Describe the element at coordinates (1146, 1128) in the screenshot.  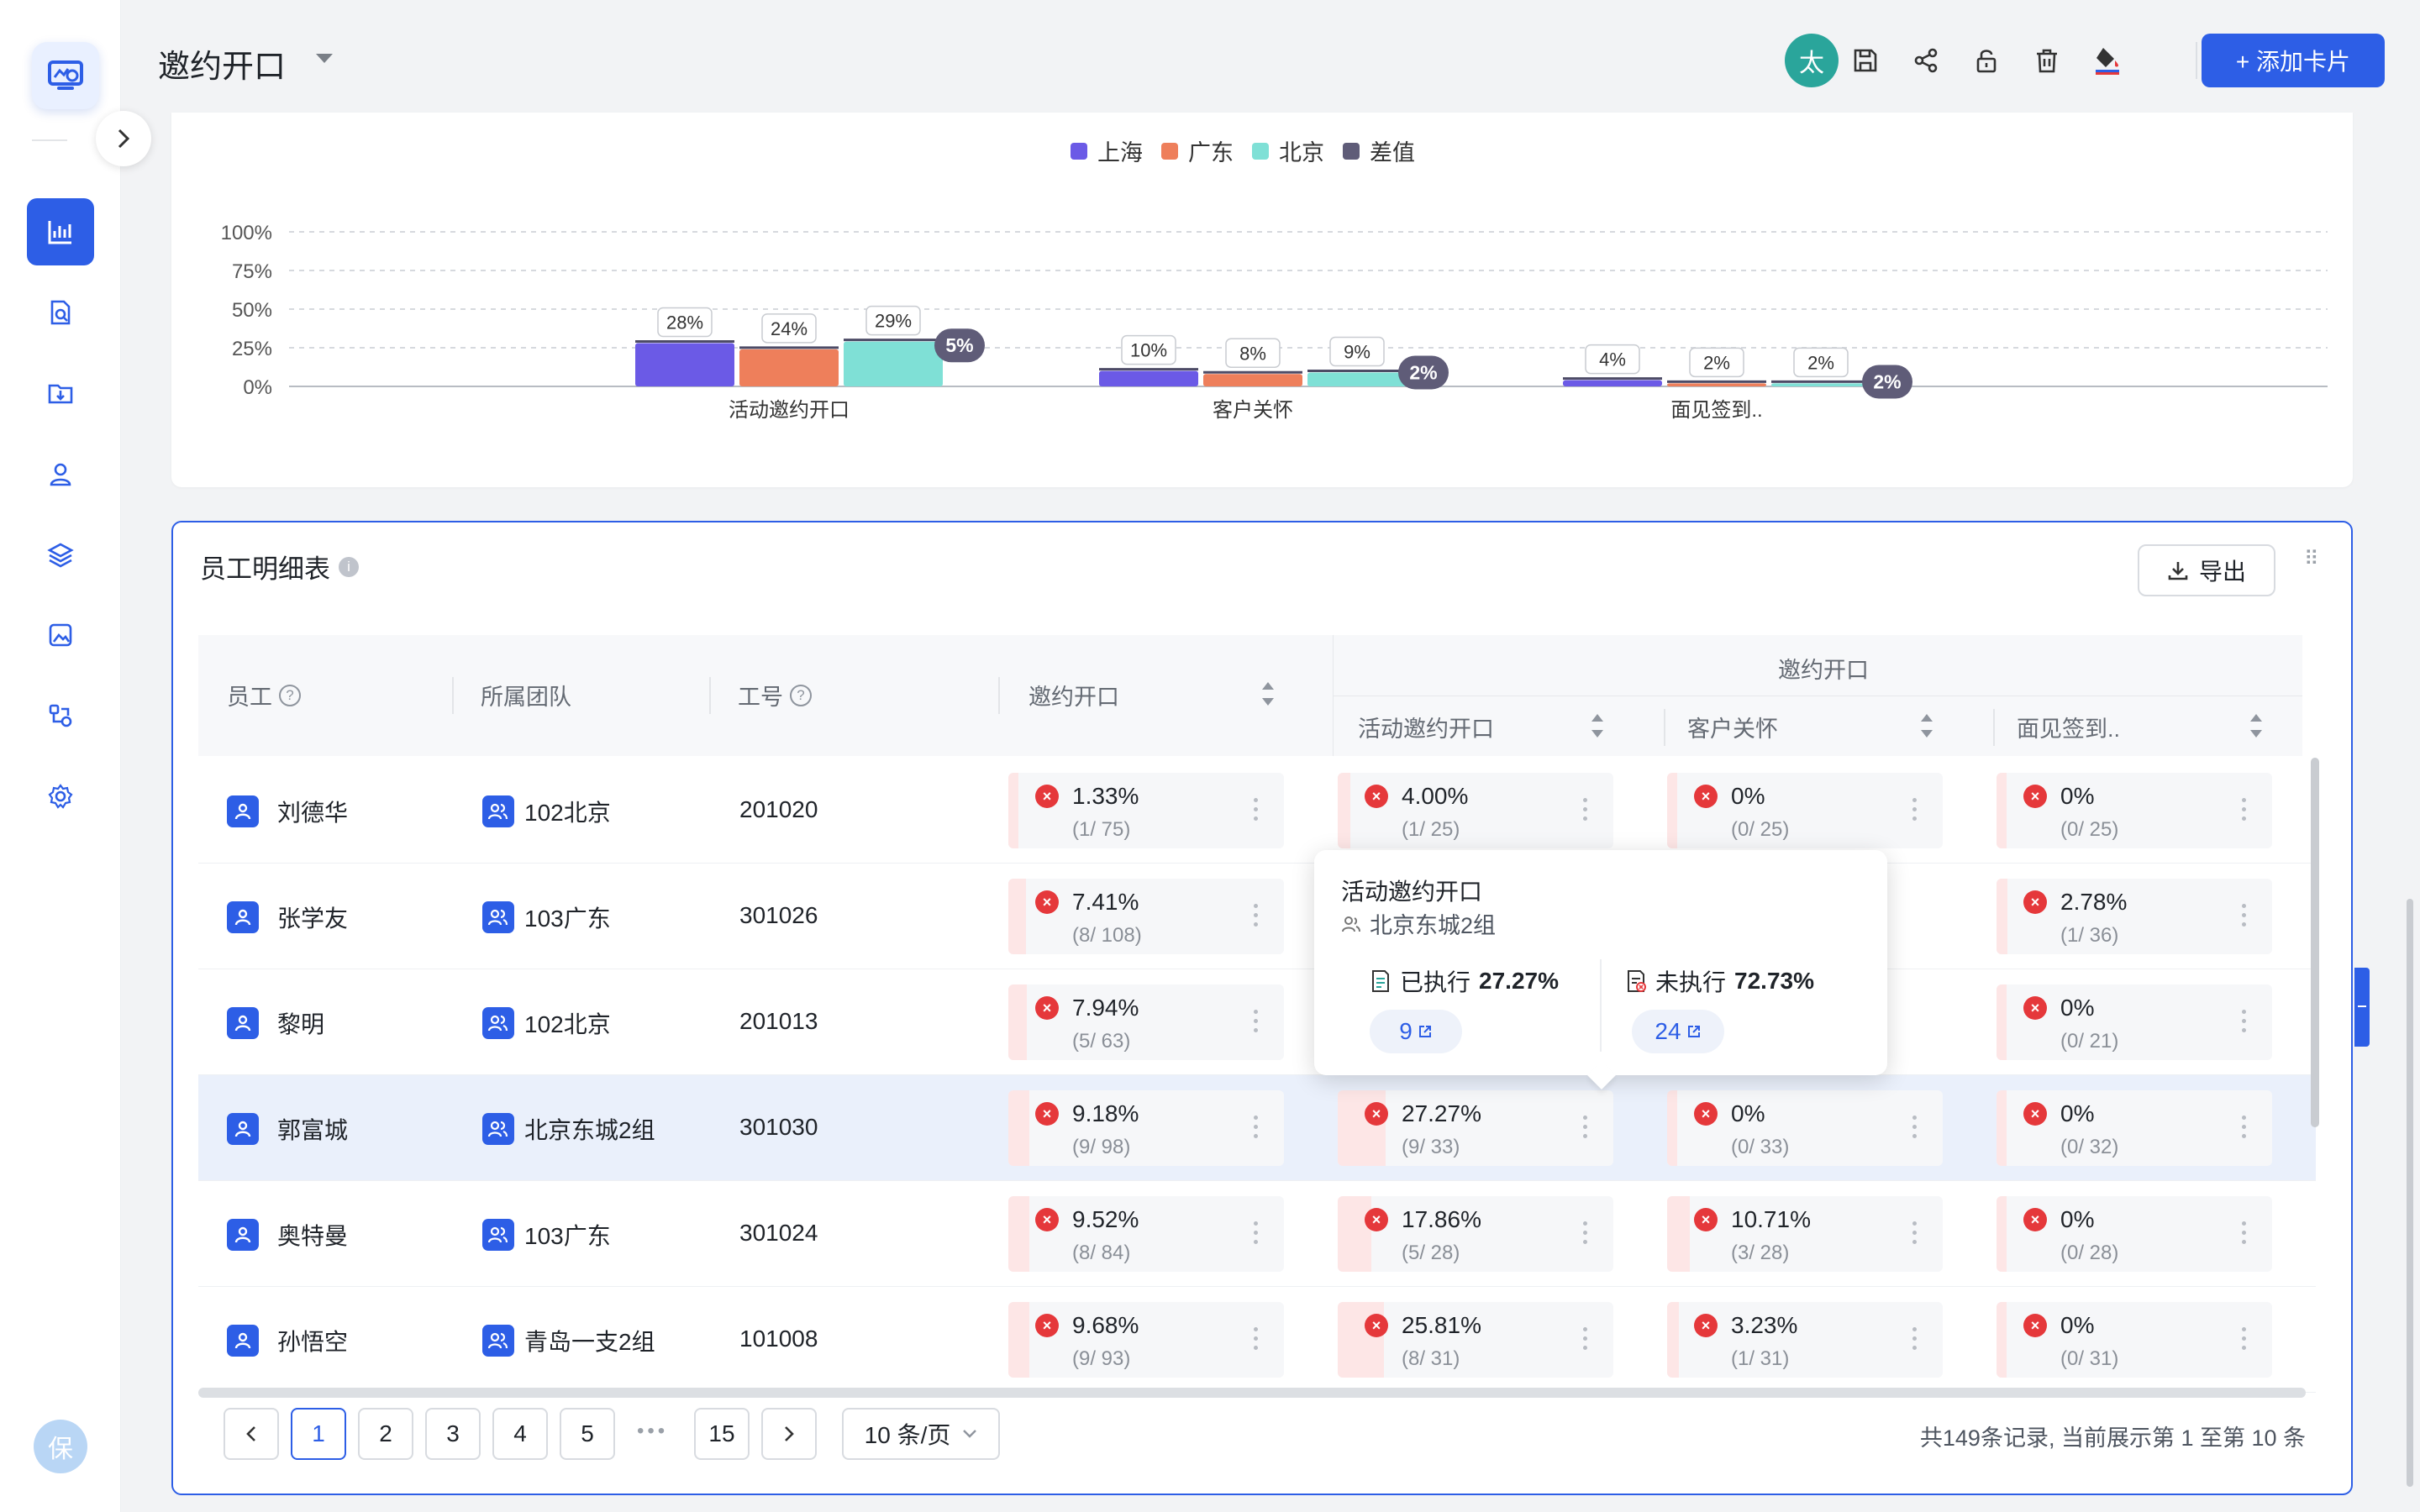
I see `metric-cell: × 9.18% (9/ 98)` at that location.